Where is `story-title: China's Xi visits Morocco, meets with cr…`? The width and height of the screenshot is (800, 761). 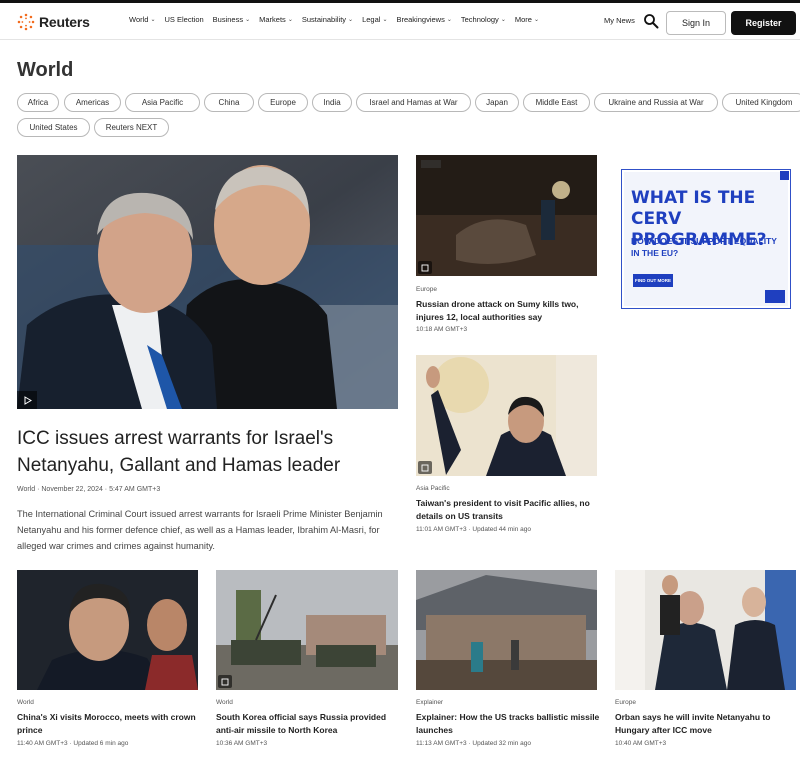 story-title: China's Xi visits Morocco, meets with cr… is located at coordinates (109, 724).